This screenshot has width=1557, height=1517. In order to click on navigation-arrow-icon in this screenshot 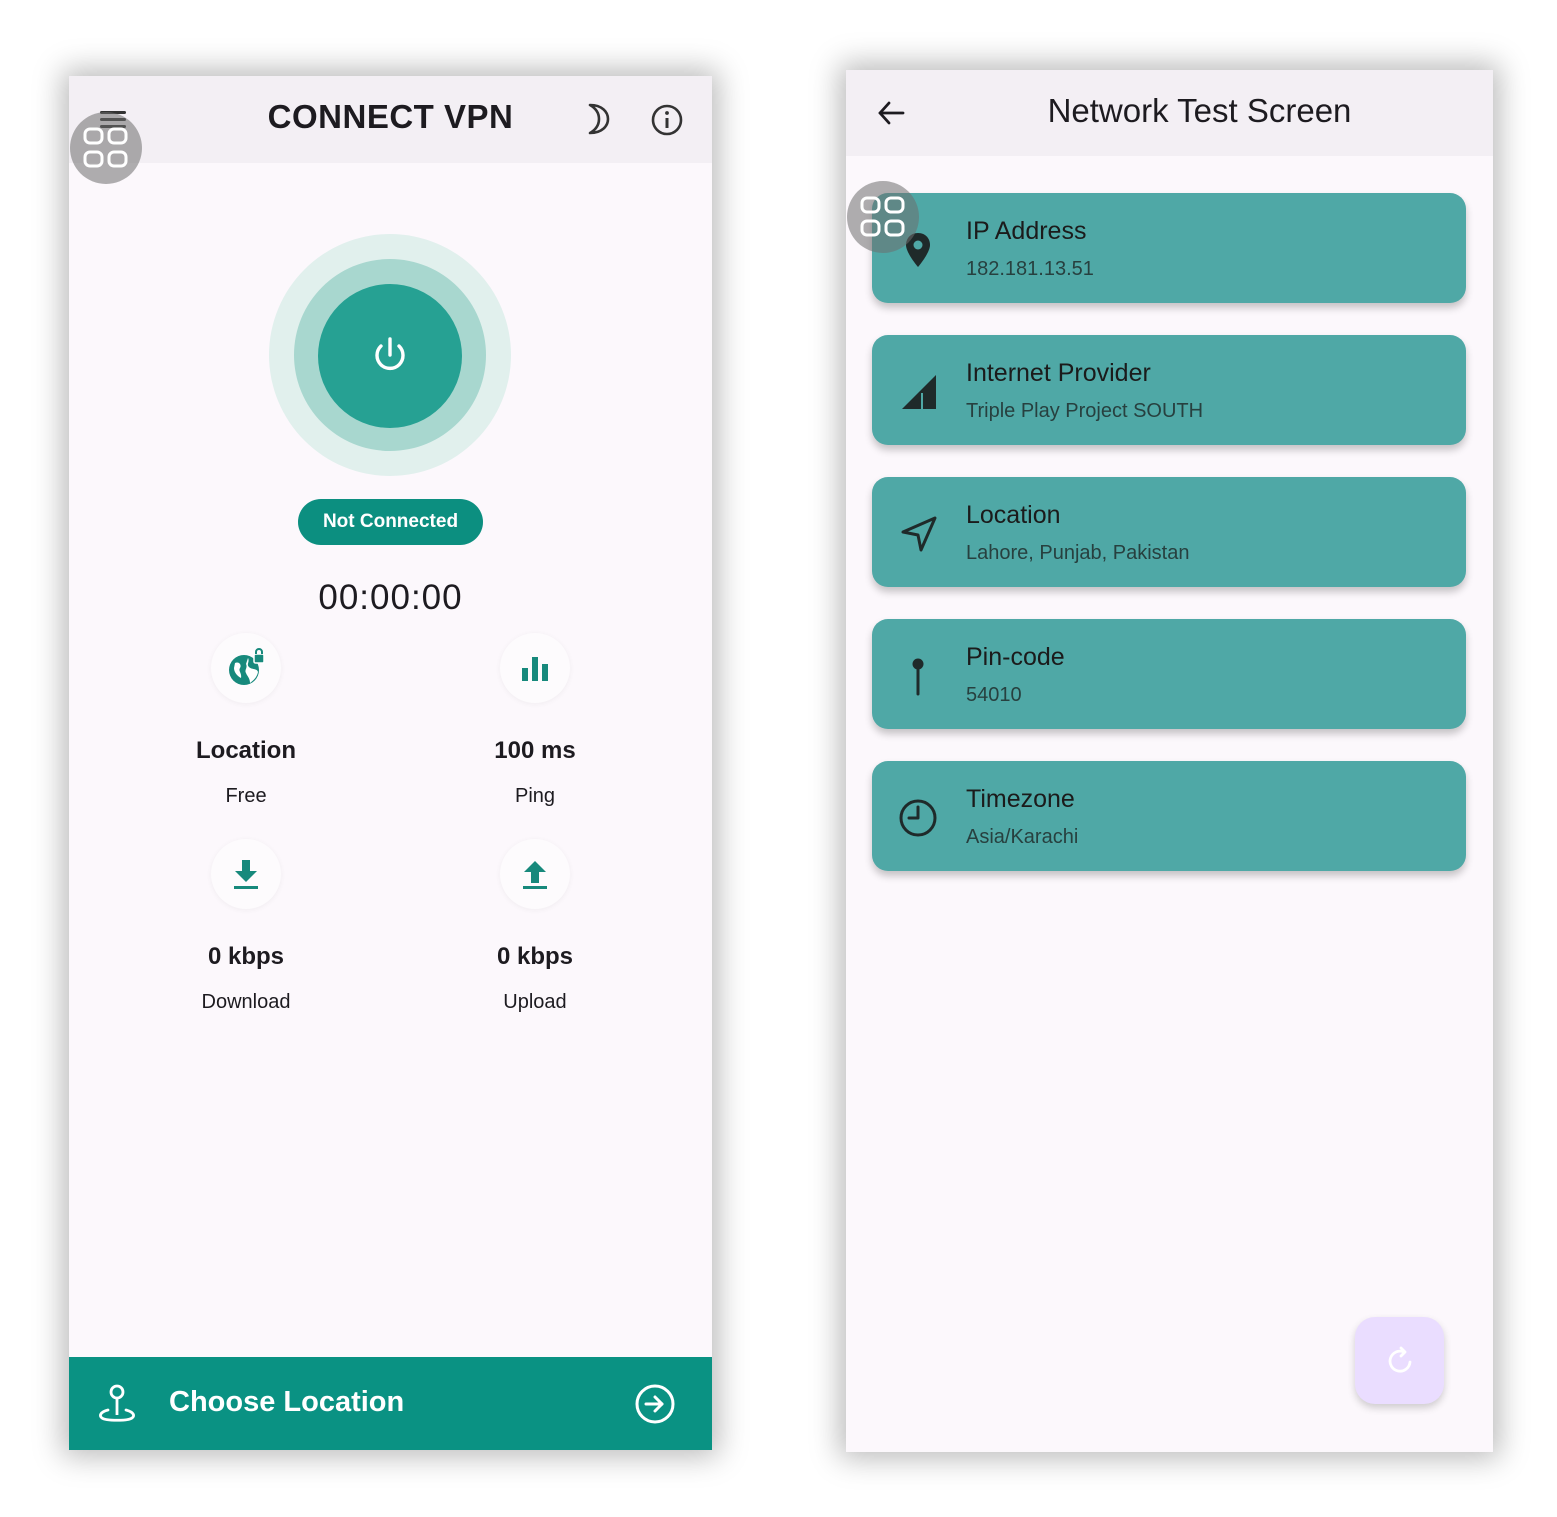, I will do `click(919, 534)`.